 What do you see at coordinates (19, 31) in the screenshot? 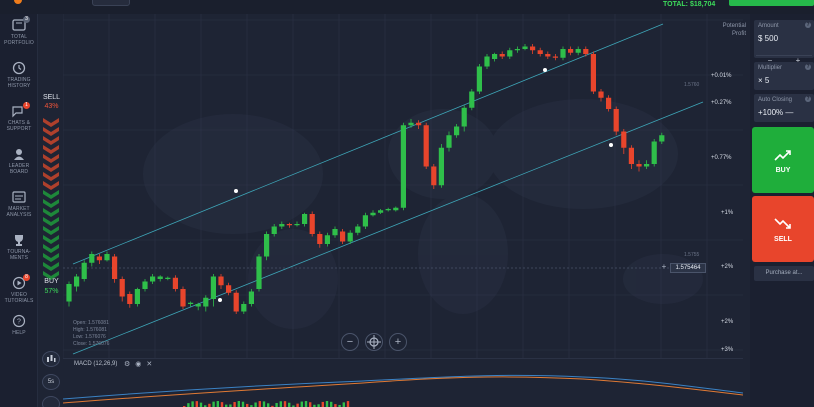
I see `sidebar-item-portfolio: 3 TOTAL PORTFOLIO` at bounding box center [19, 31].